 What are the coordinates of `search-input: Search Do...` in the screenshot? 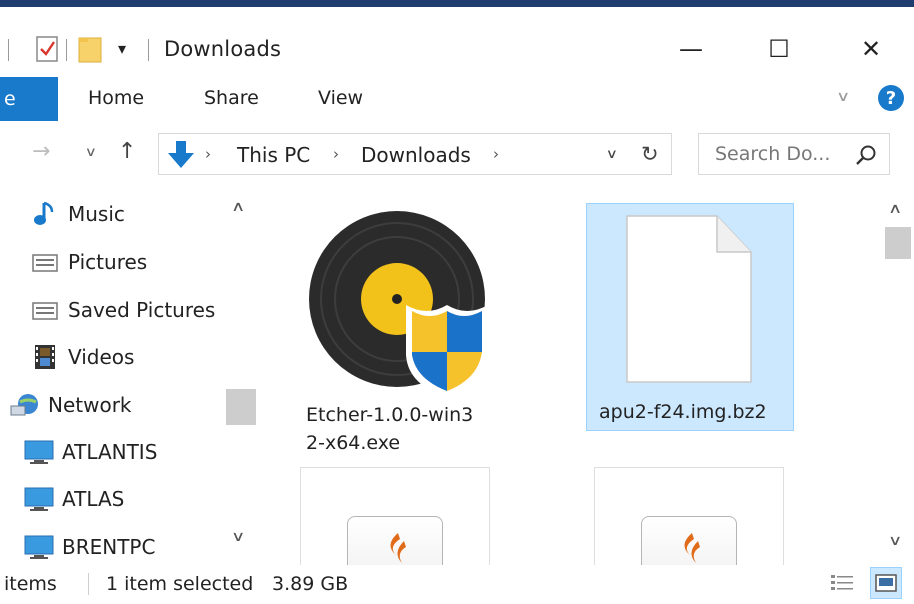 It's located at (772, 154).